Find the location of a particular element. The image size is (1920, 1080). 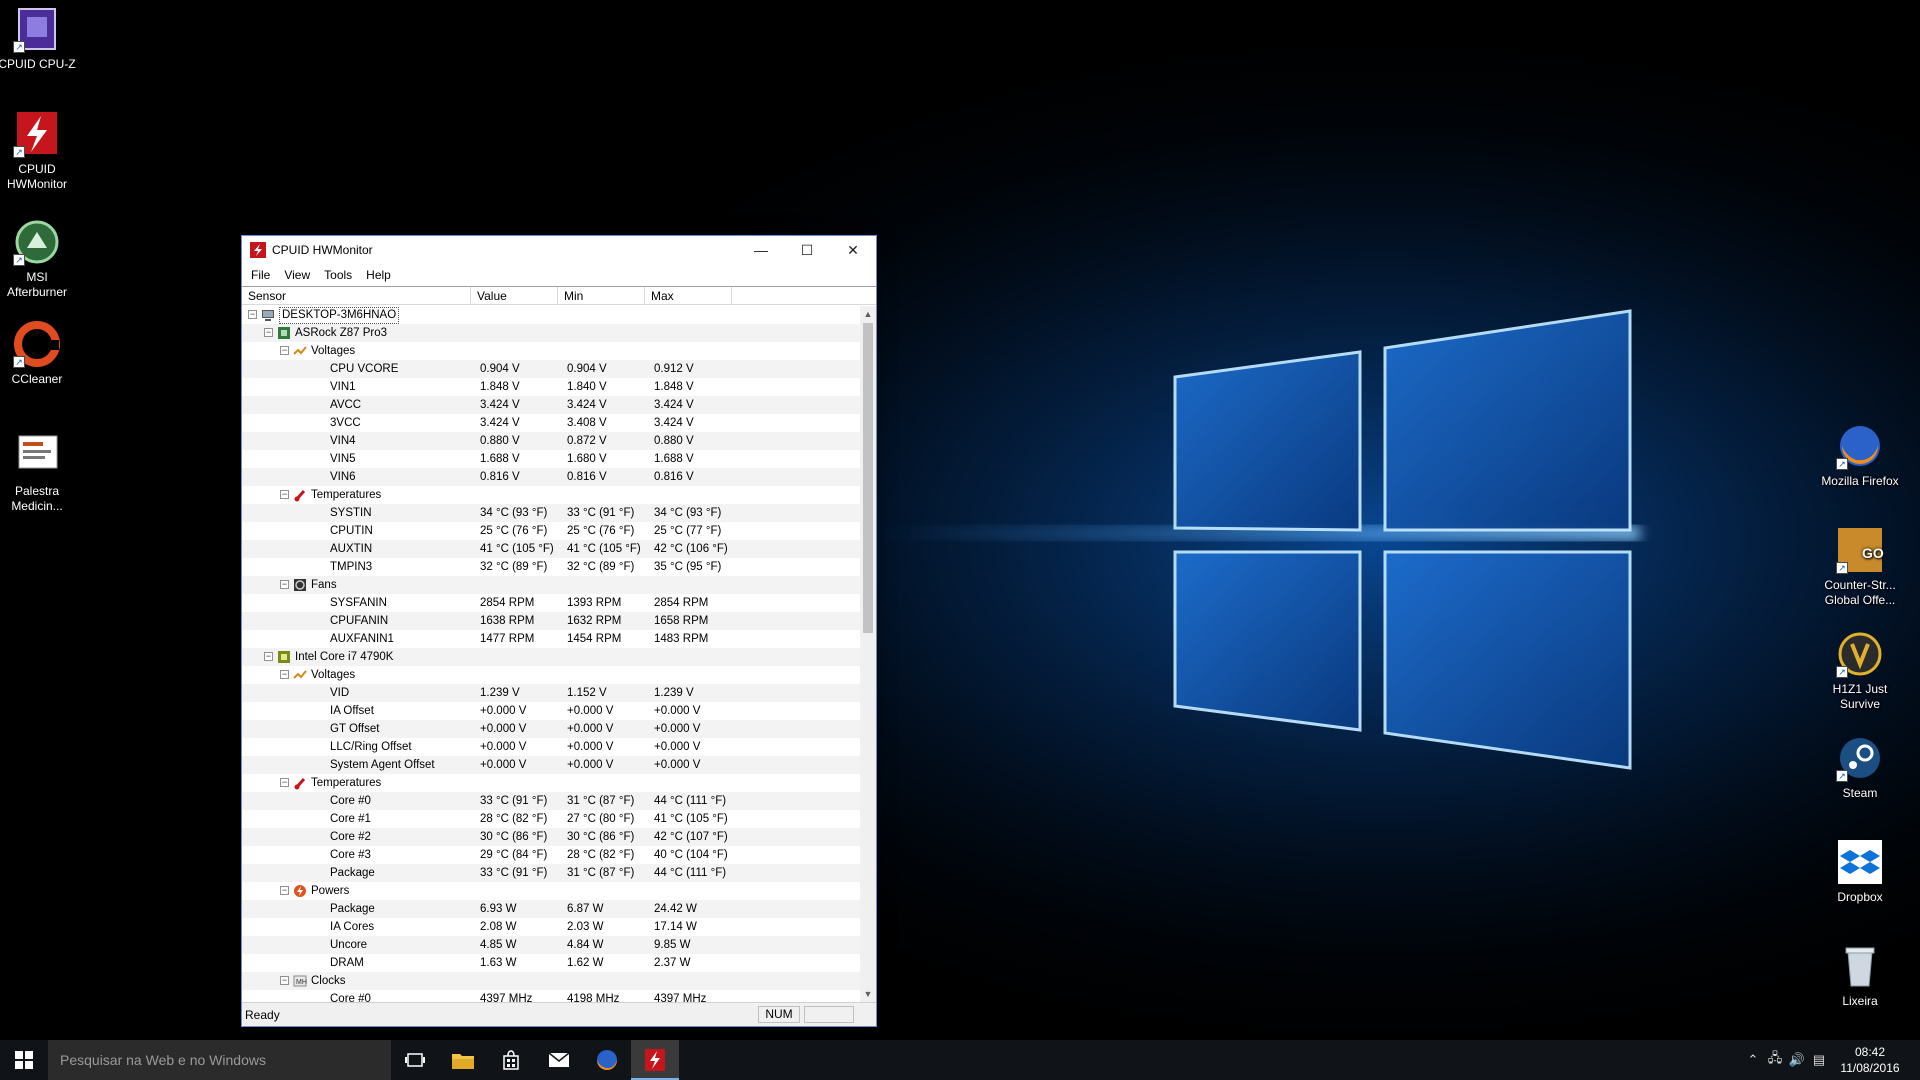

tree-group-row: − DESKTOP-3M6HNAO is located at coordinates (551, 315).